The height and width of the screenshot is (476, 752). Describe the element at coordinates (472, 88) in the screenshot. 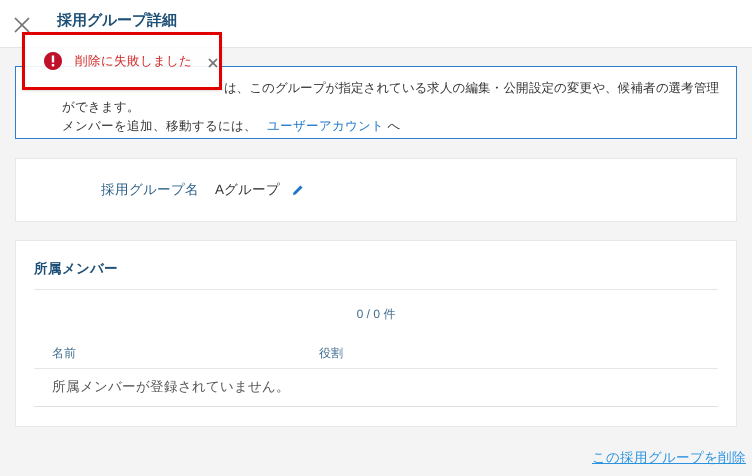

I see `info-text: は、このグループが指定されている求人の編集・公開設定の変更や、候補者の選考管理` at that location.